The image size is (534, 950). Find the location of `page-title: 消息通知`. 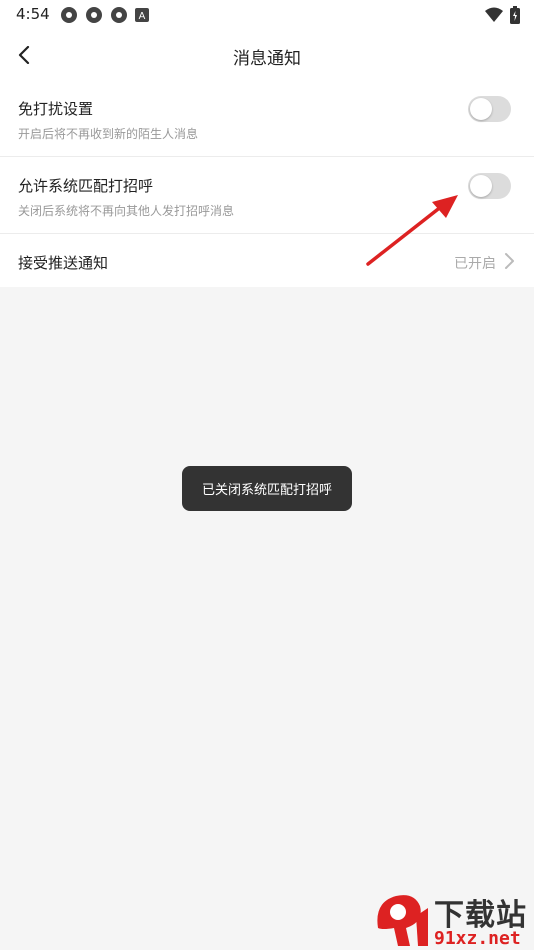

page-title: 消息通知 is located at coordinates (267, 59).